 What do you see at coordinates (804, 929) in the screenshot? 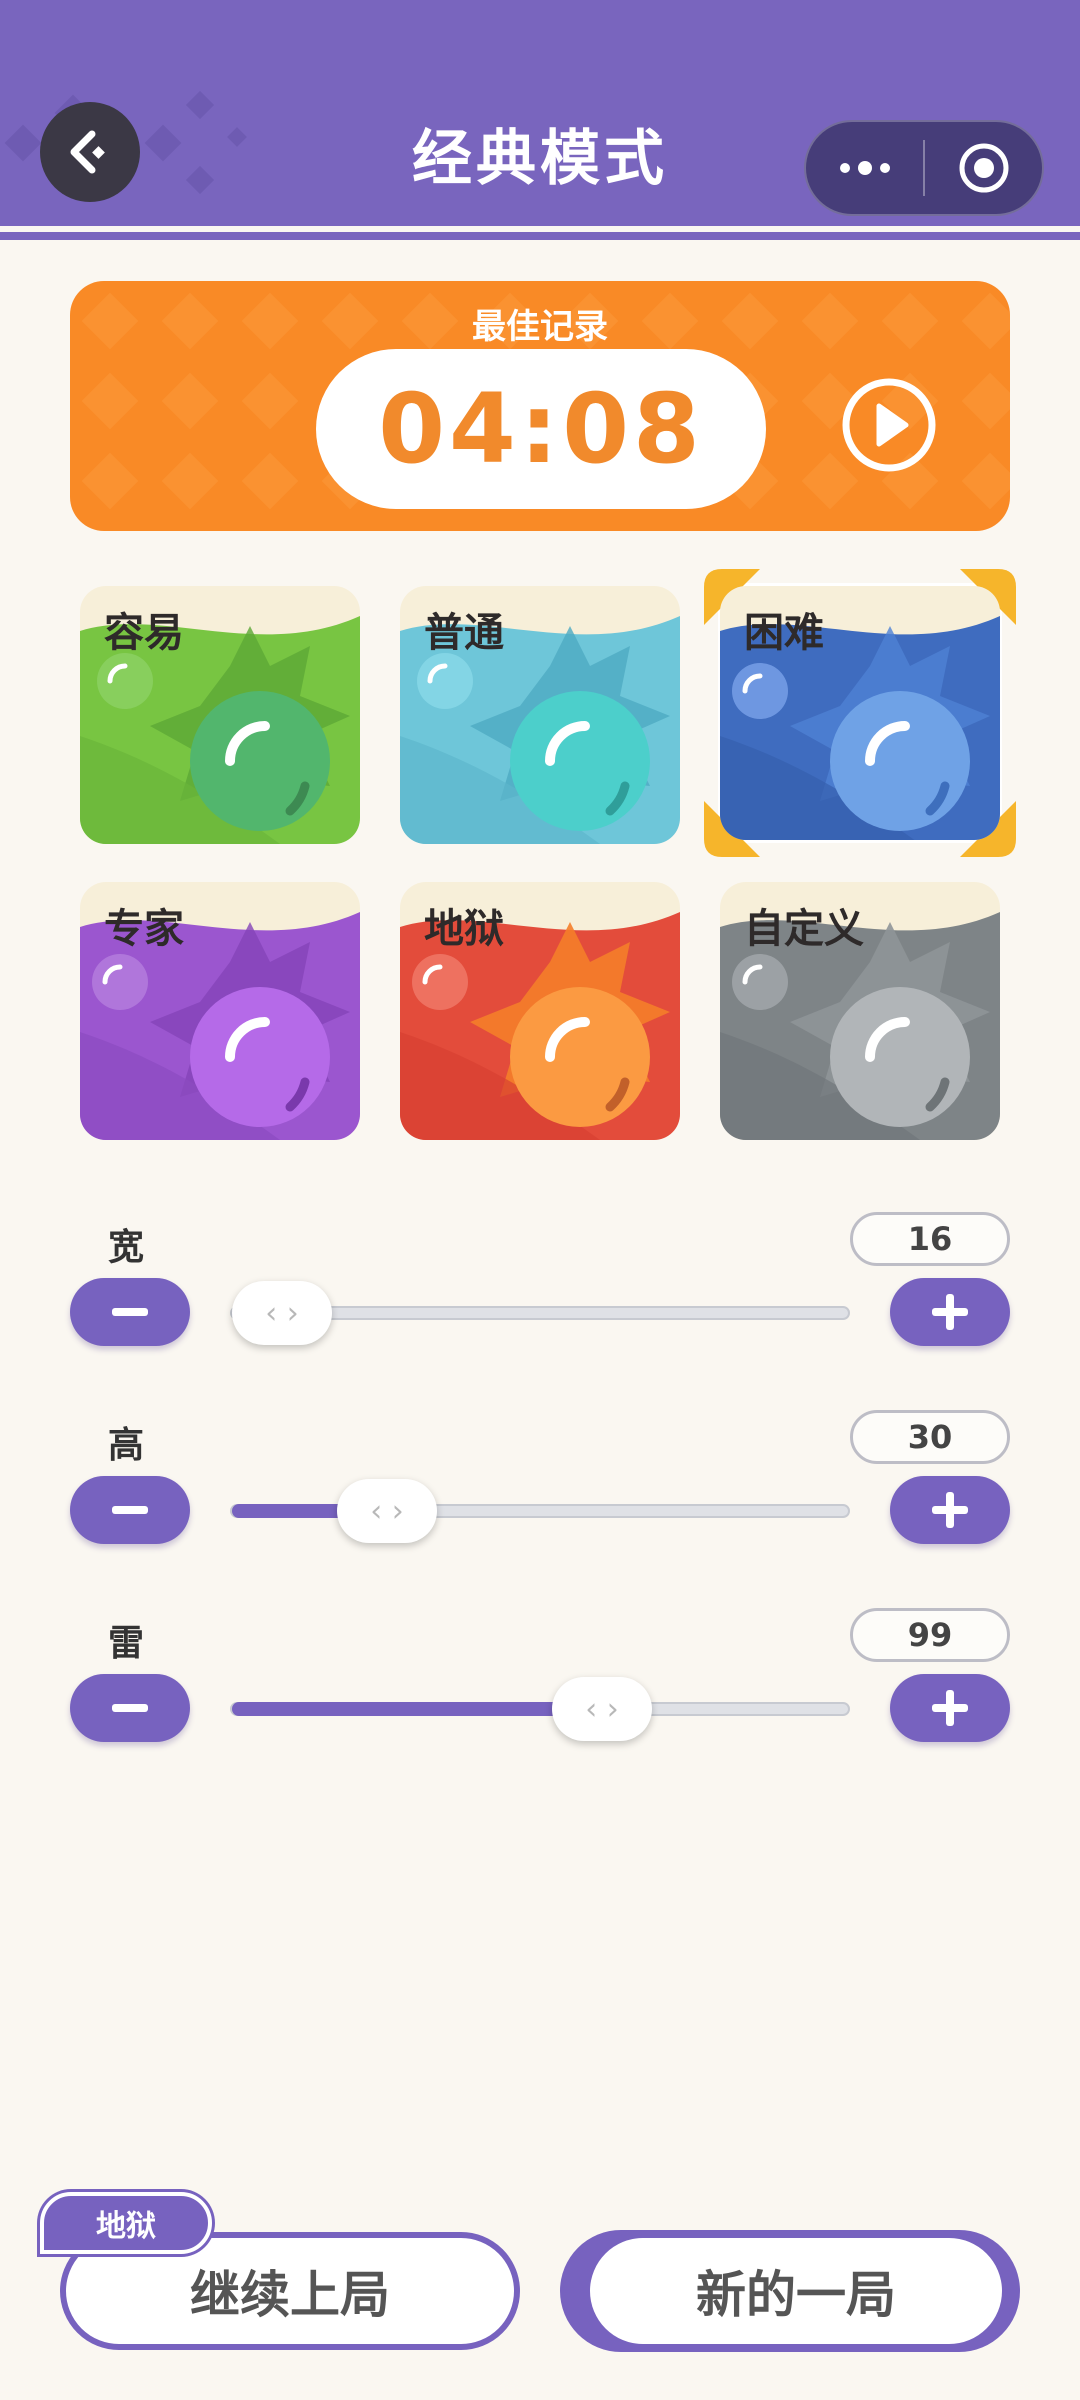
I see `difficulty-label: 自定义` at bounding box center [804, 929].